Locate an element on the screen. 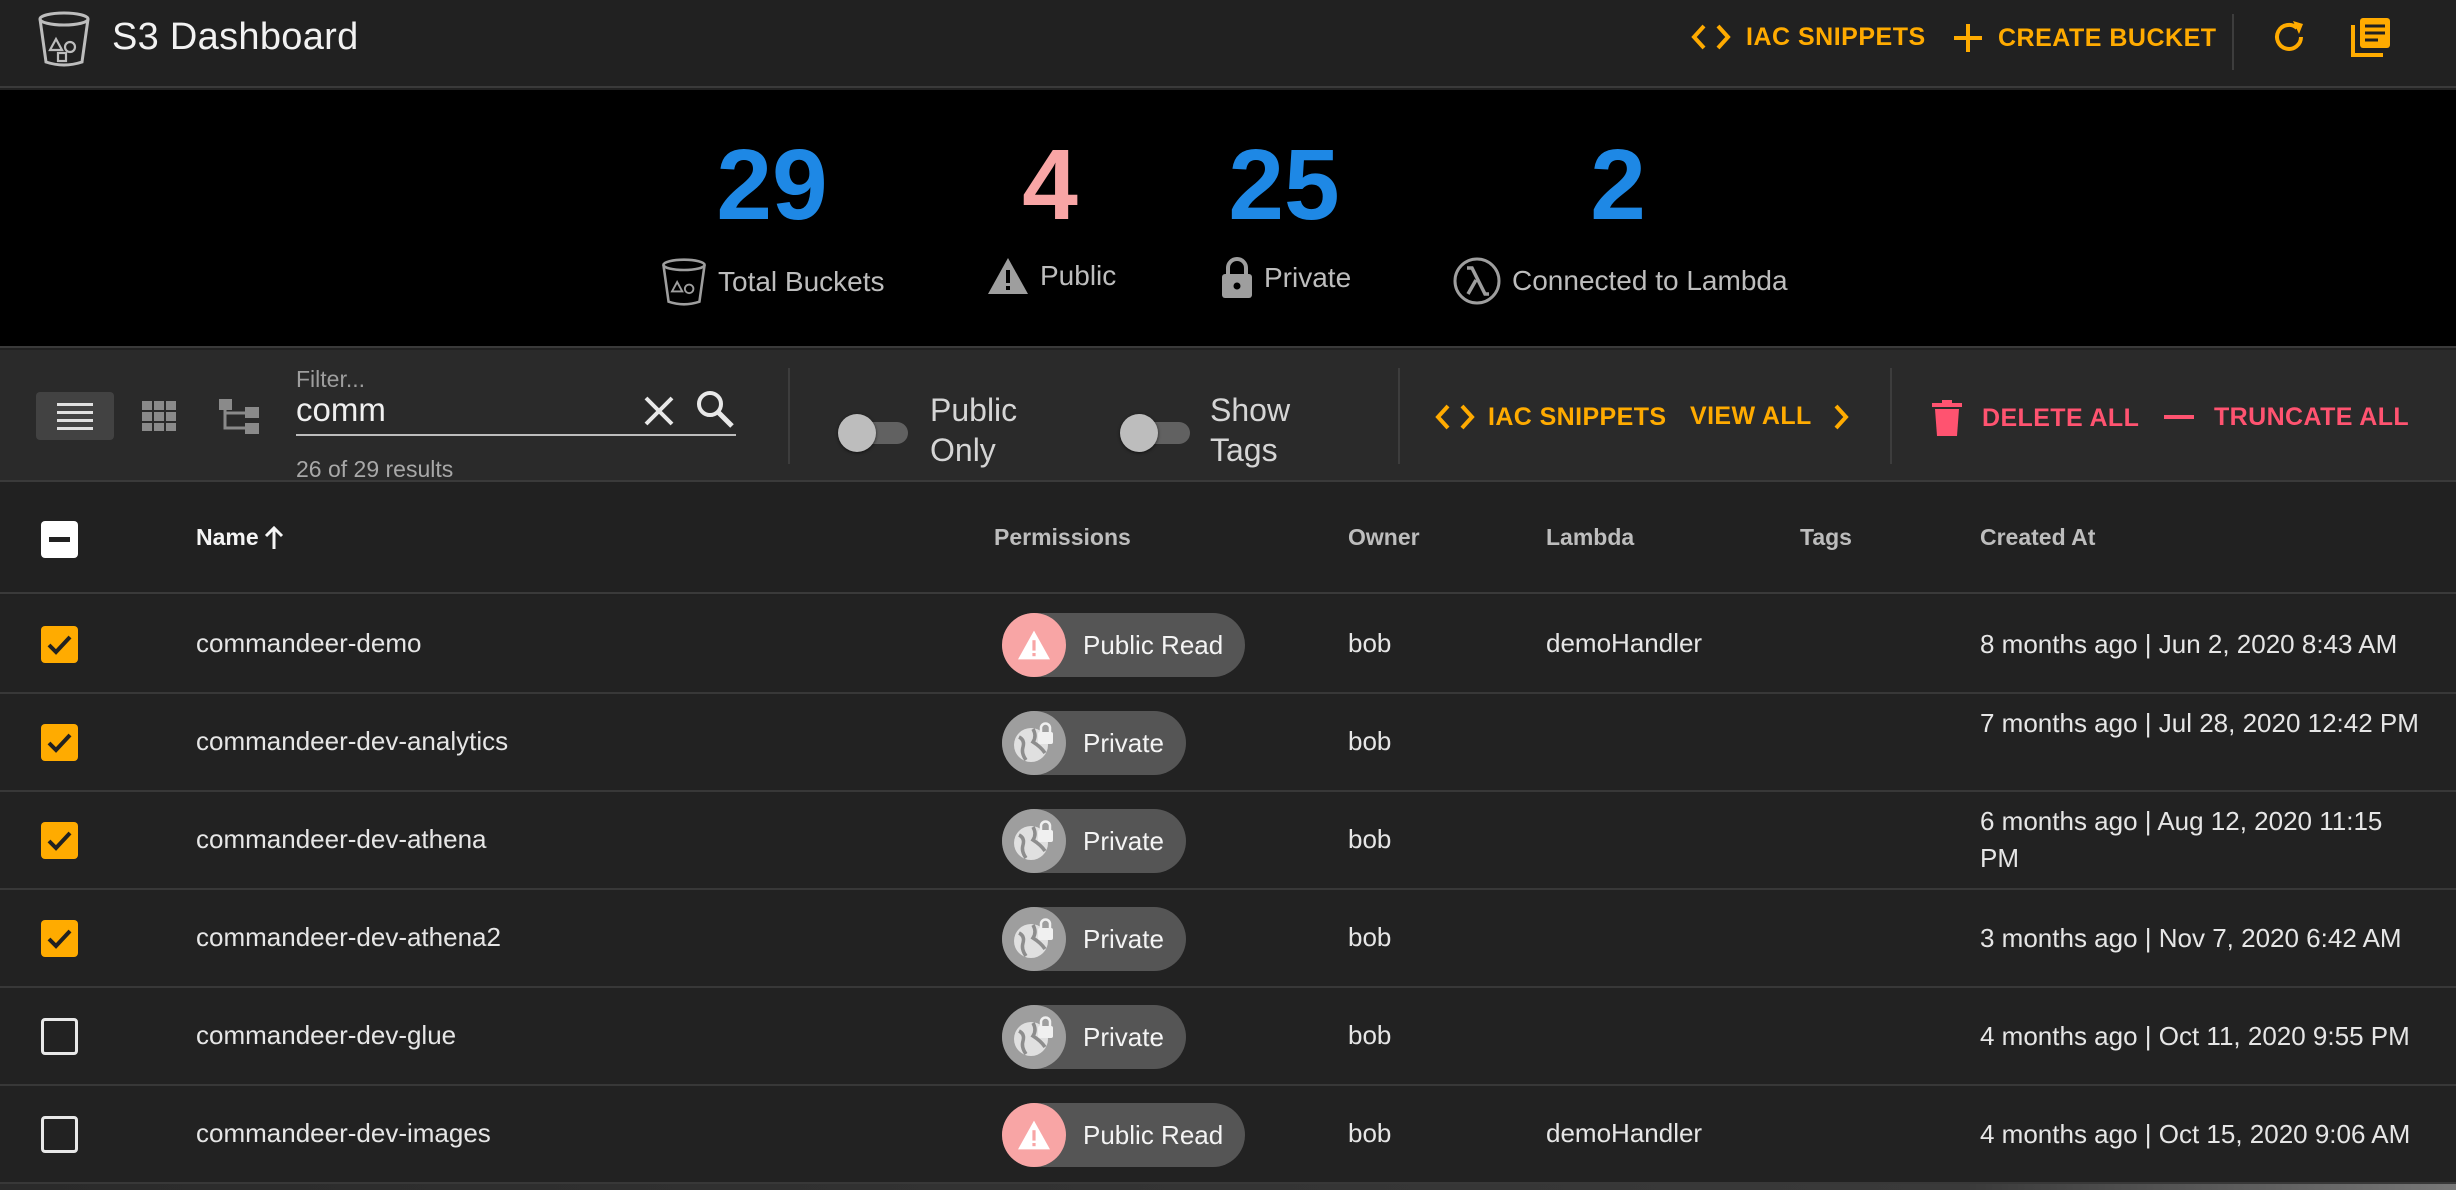 This screenshot has height=1190, width=2456. created-at-cell: 7 months ago | Jul 28, 2020 12:42 PM is located at coordinates (2199, 723).